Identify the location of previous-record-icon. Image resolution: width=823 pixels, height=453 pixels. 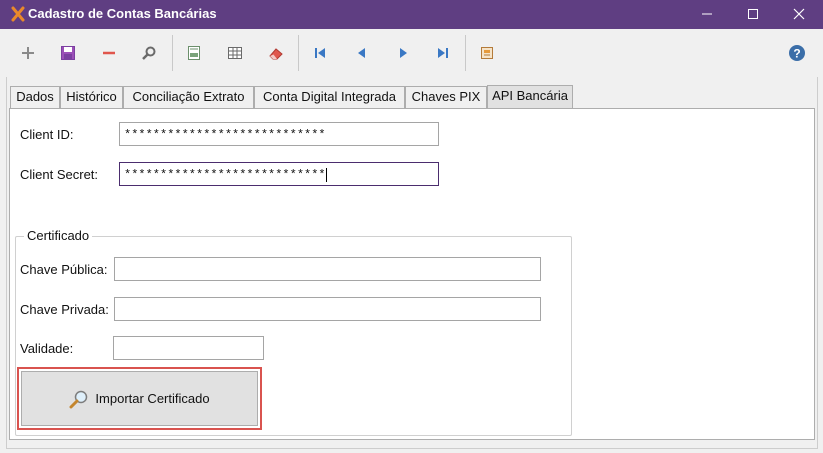
(361, 53).